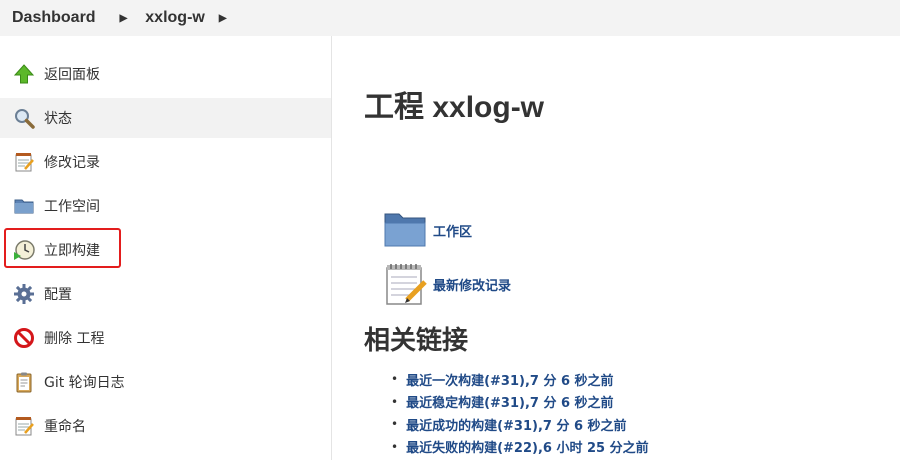 Image resolution: width=900 pixels, height=460 pixels. I want to click on latest-changes-link: 最新修改记录, so click(472, 284).